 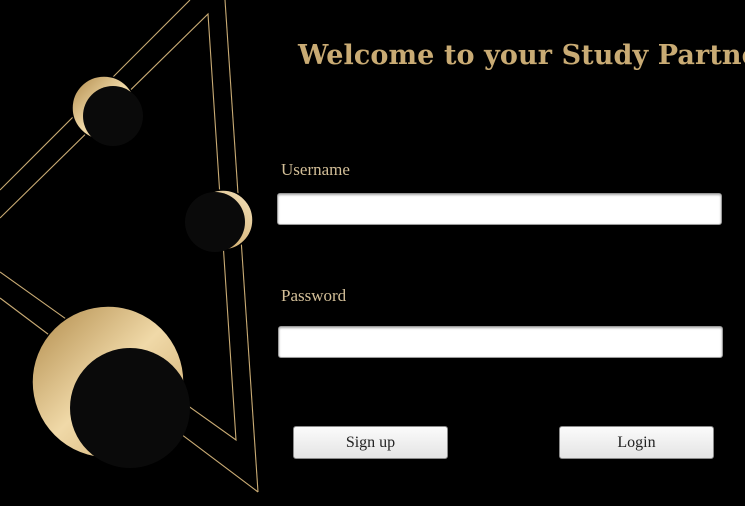 I want to click on page-title: Welcome to your Study Partner, so click(x=521, y=55).